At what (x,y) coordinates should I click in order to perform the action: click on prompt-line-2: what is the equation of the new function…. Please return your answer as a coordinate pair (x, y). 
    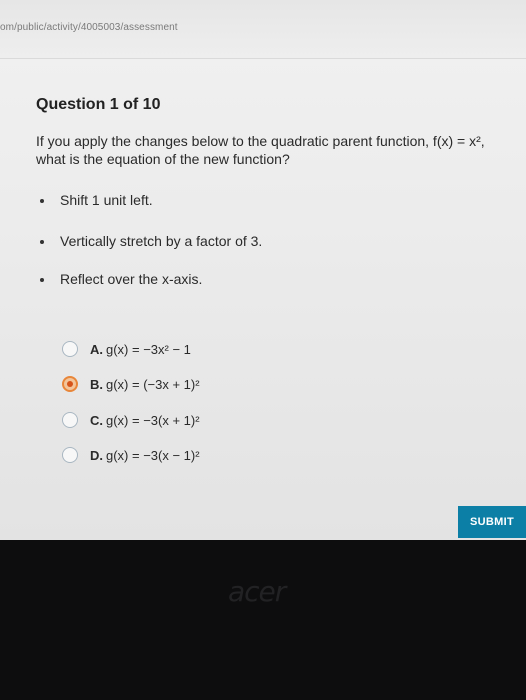
    Looking at the image, I should click on (163, 159).